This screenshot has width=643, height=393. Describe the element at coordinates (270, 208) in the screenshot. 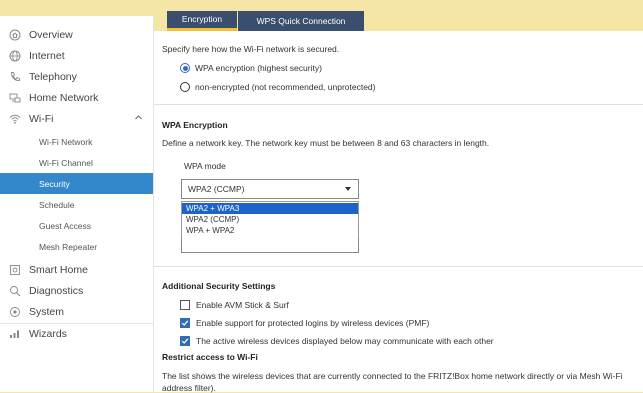

I see `wpa-mode-option-wpa2-wpa3: WPA2 + WPA3` at that location.